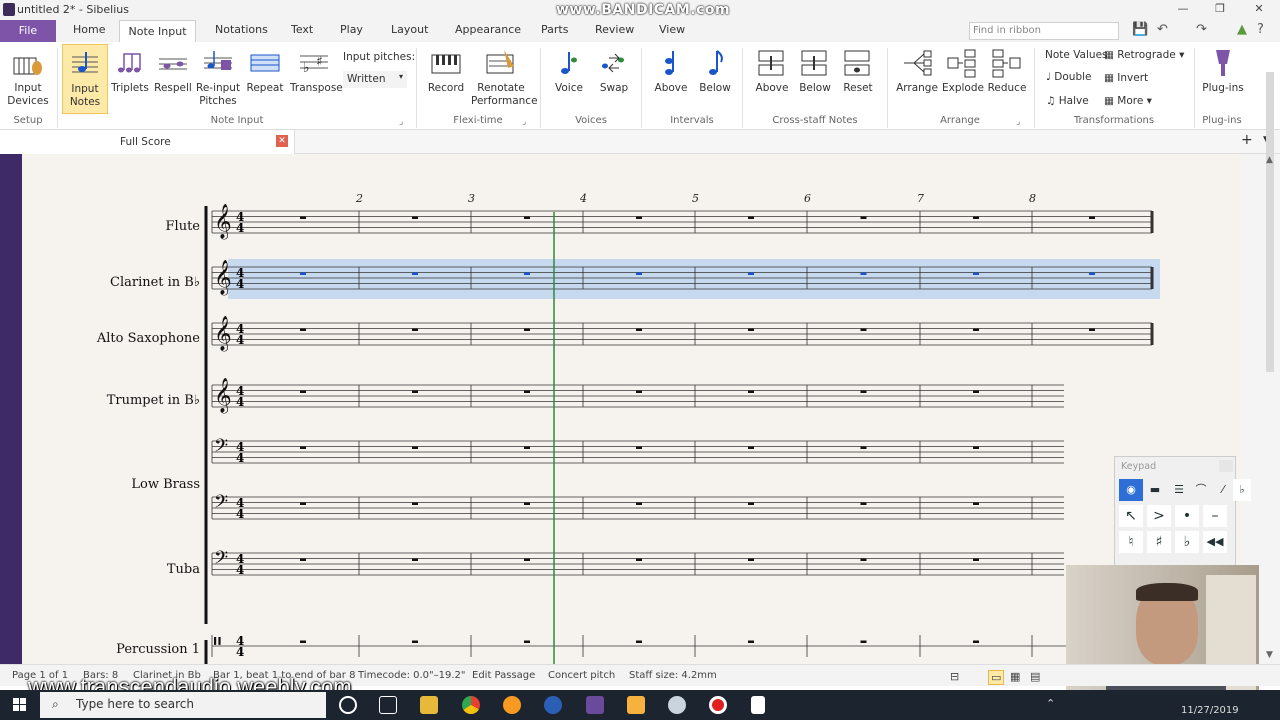  What do you see at coordinates (100, 400) in the screenshot?
I see `instrument-name: Trumpet in B♭` at bounding box center [100, 400].